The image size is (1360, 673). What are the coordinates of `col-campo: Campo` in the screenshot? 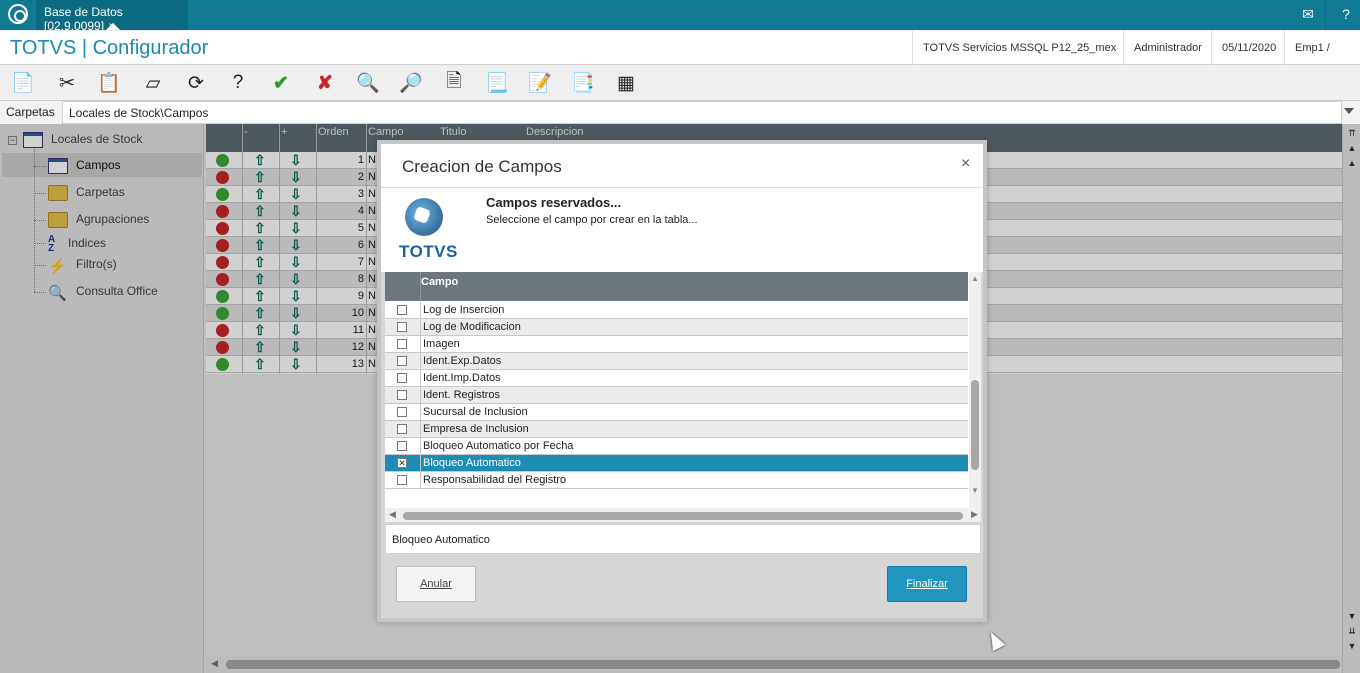 It's located at (439, 282).